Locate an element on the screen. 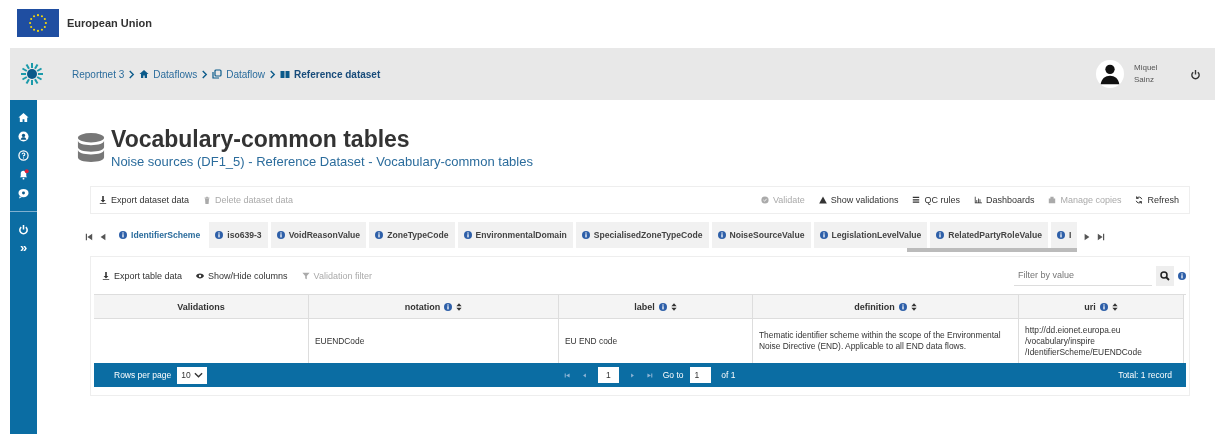 The image size is (1215, 434). toolbar-button: Show/Hide columns is located at coordinates (242, 275).